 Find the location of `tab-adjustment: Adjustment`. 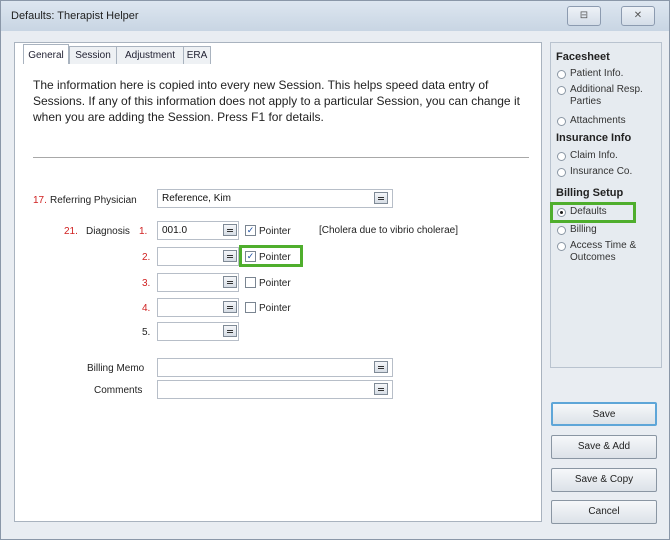

tab-adjustment: Adjustment is located at coordinates (150, 55).